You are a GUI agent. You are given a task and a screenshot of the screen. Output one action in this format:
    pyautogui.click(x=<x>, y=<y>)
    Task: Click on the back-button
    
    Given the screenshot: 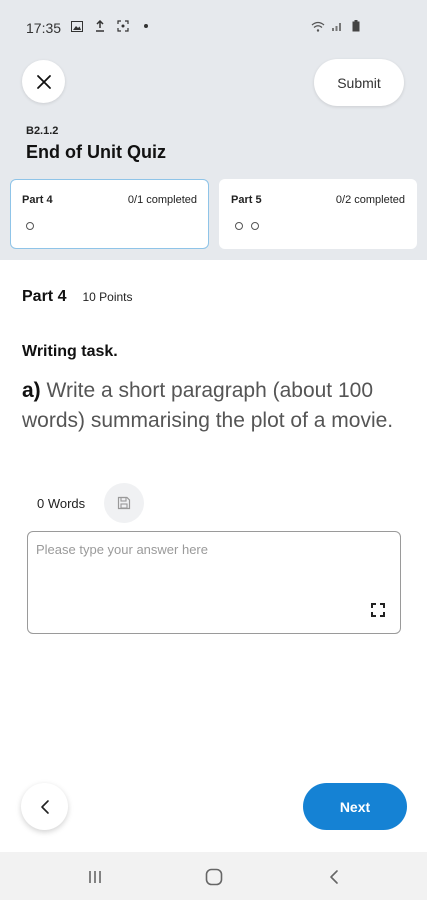 What is the action you would take?
    pyautogui.click(x=44, y=806)
    